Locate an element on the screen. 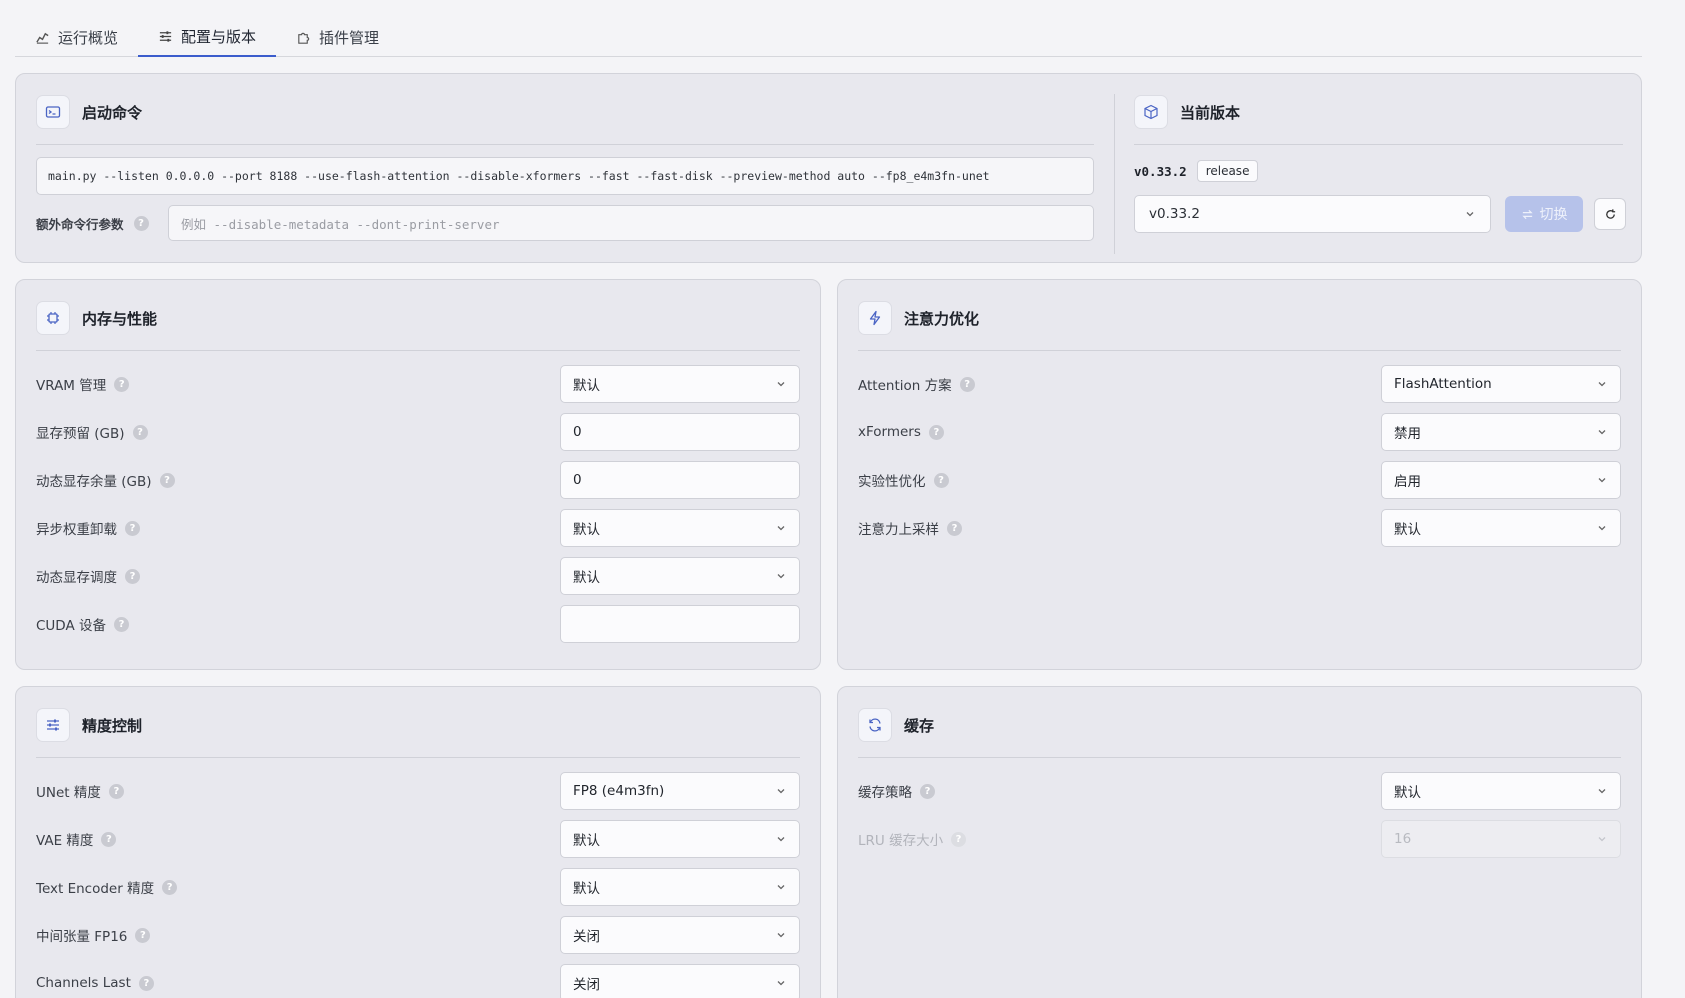 The image size is (1685, 998). unet-precision-label: UNet 精度 is located at coordinates (68, 793).